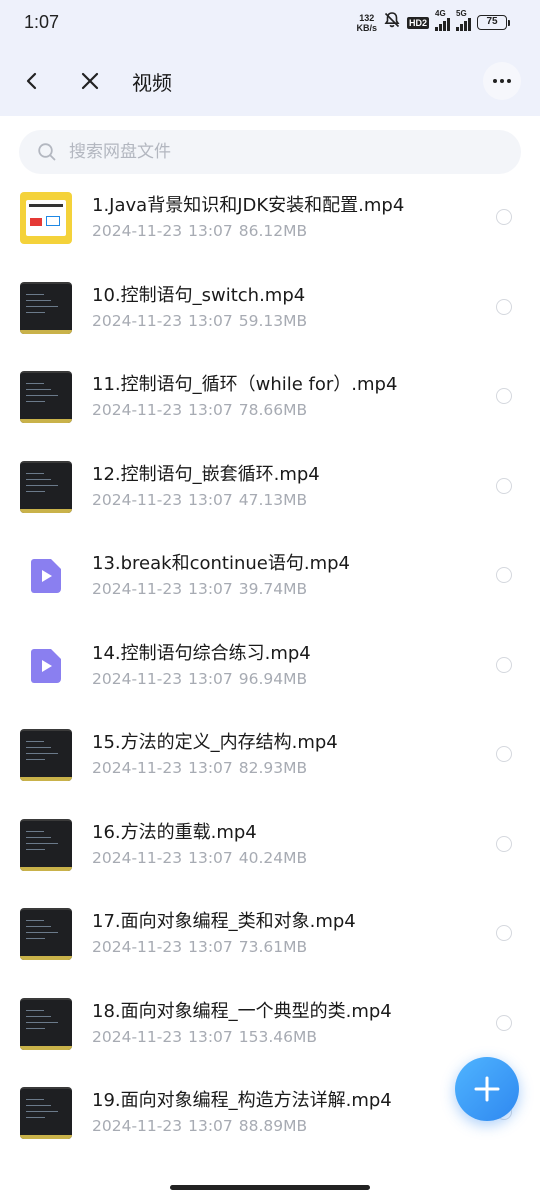 This screenshot has height=1200, width=540. I want to click on search-input, so click(284, 152).